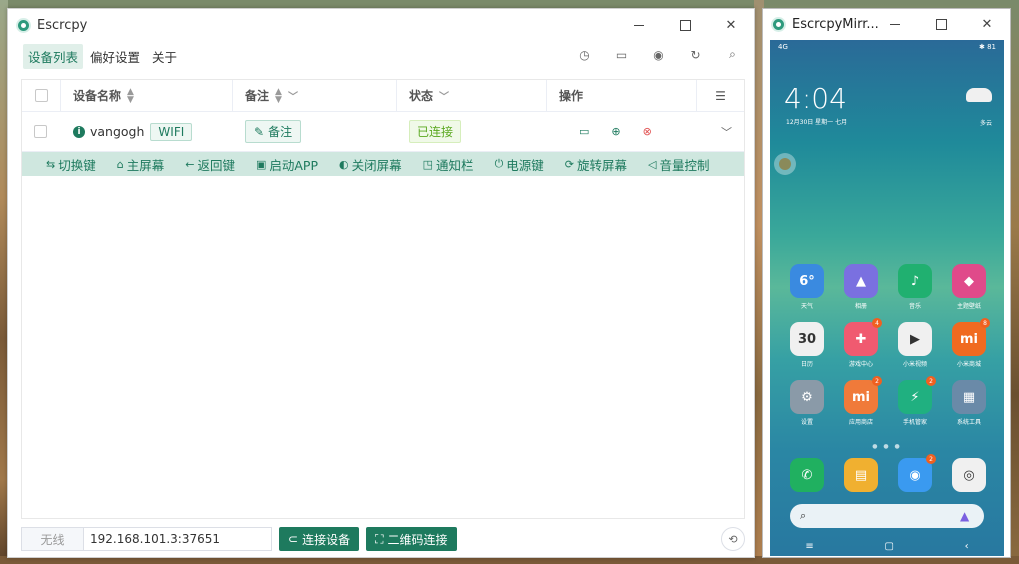  I want to click on ai-assistant-icon: ▲, so click(967, 516).